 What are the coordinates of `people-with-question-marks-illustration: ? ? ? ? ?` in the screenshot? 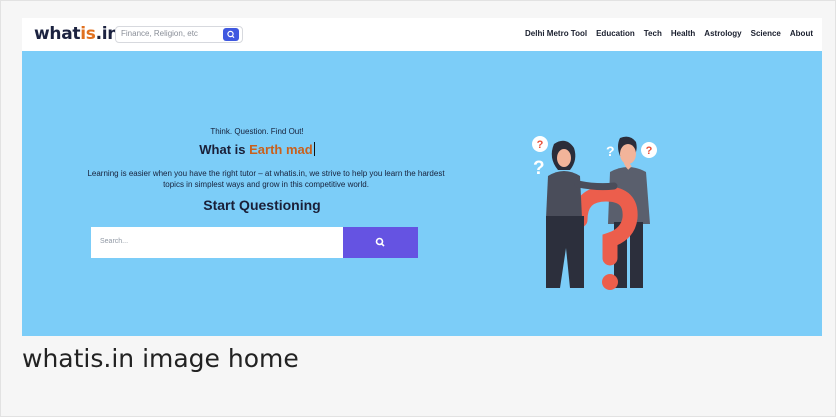 It's located at (594, 213).